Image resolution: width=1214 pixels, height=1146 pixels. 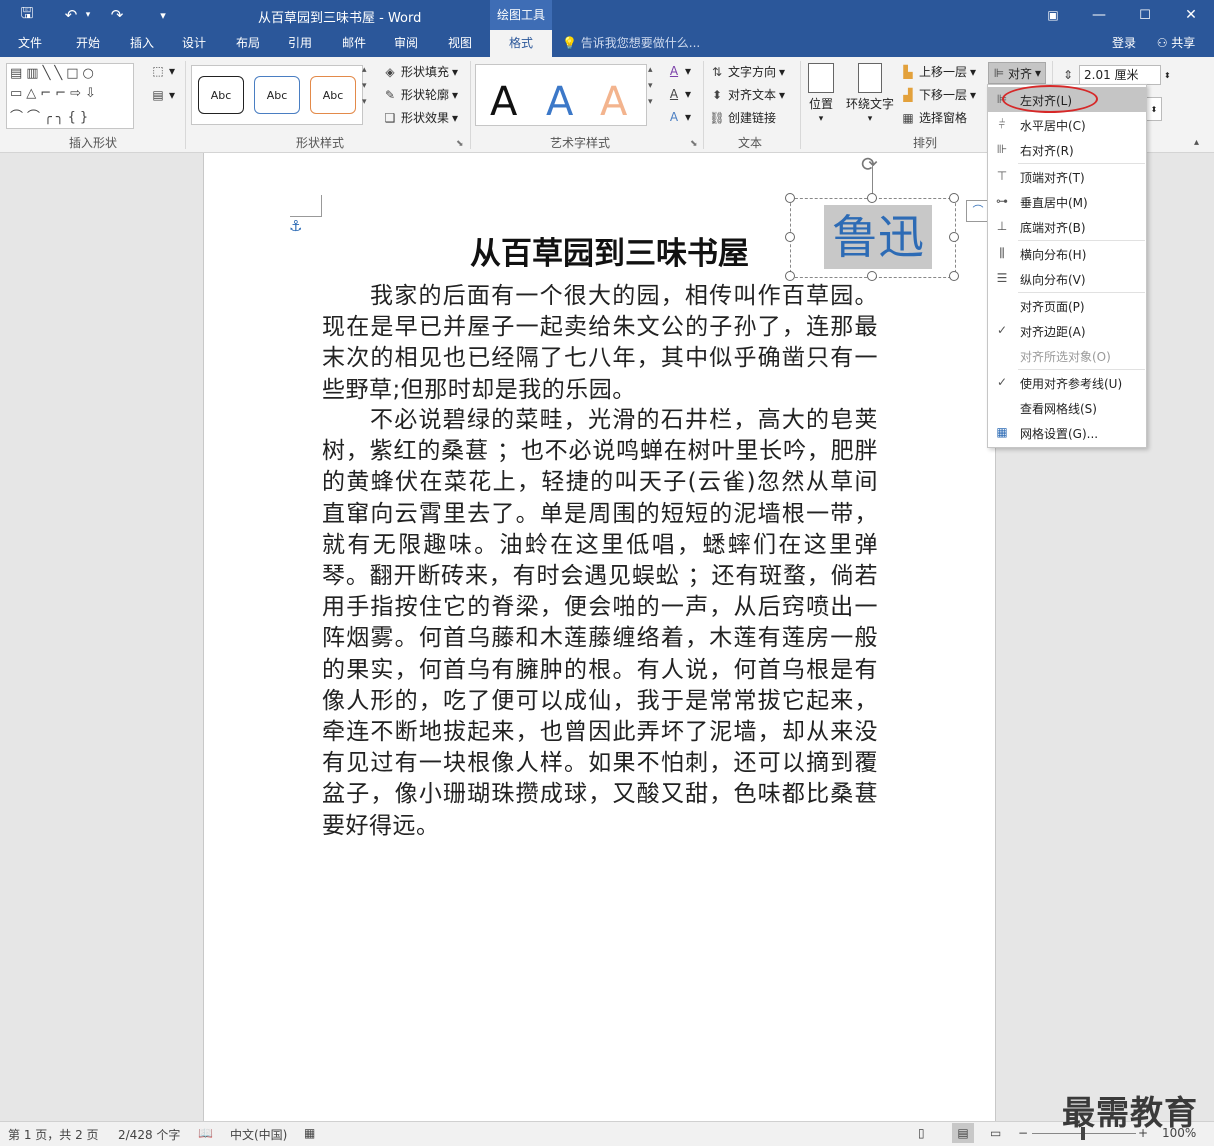 What do you see at coordinates (613, 102) in the screenshot?
I see `wordart-style-orange: A` at bounding box center [613, 102].